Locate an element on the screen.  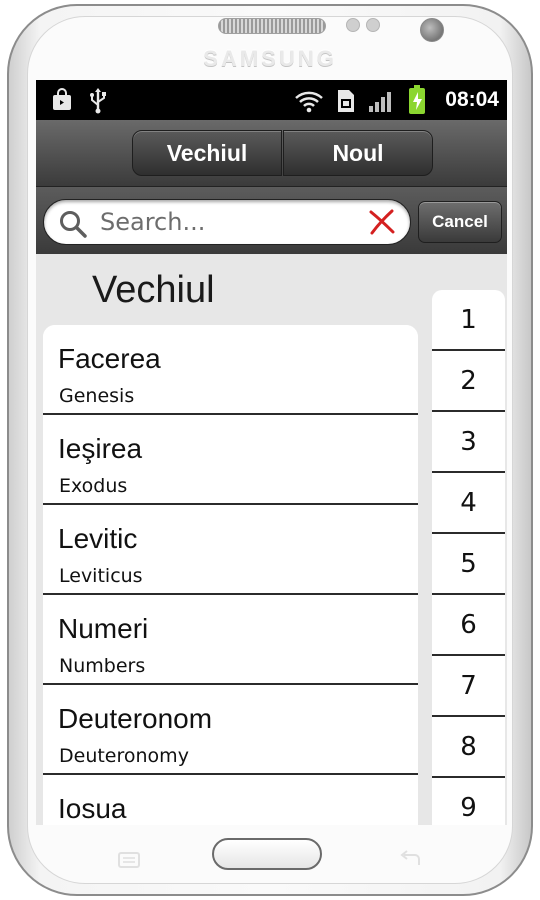
book-subtitle: Leviticus is located at coordinates (101, 576).